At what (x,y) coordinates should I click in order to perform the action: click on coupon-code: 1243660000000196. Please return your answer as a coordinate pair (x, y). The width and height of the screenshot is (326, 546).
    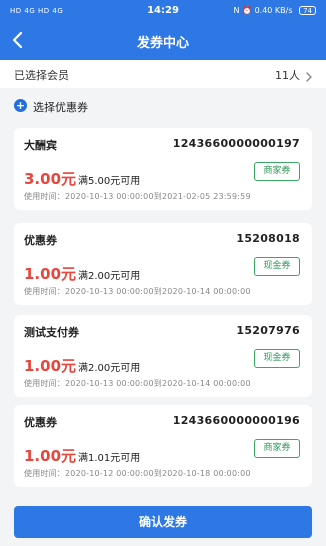
    Looking at the image, I should click on (236, 420).